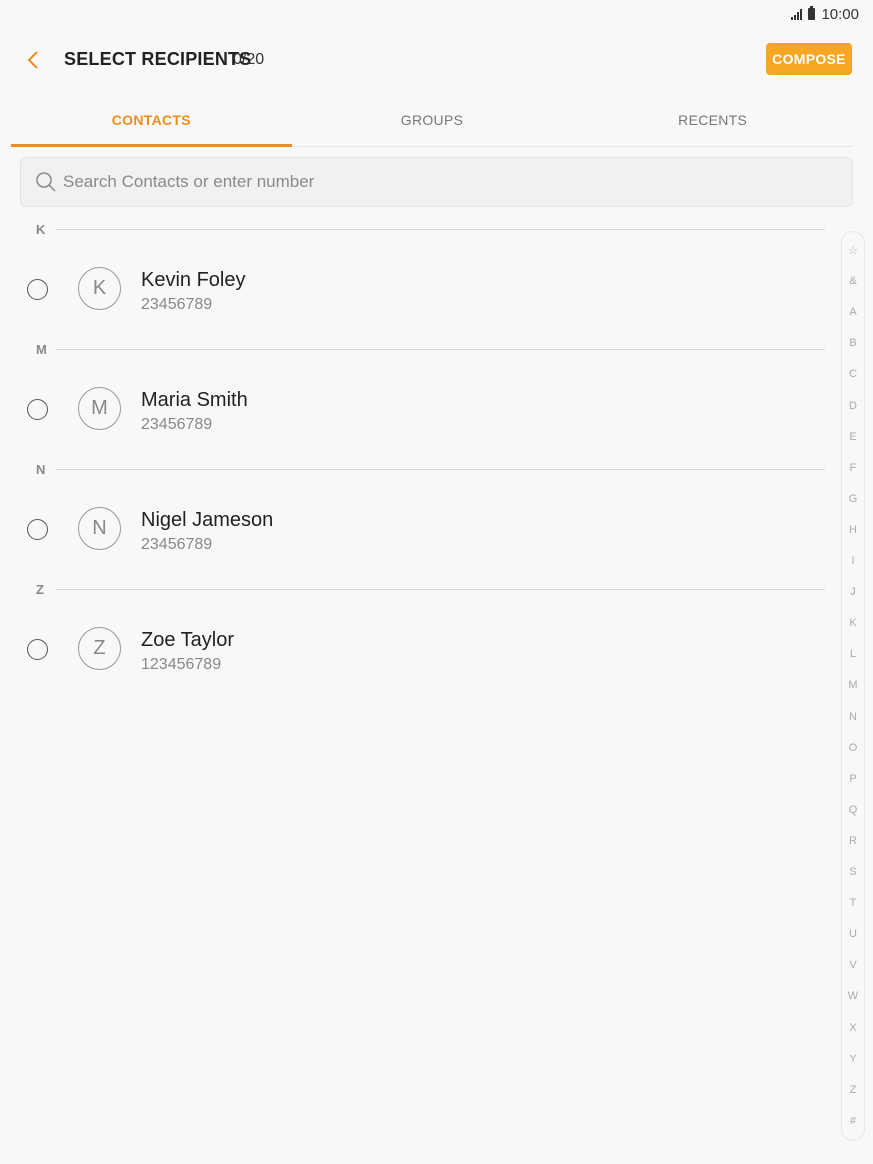 The width and height of the screenshot is (873, 1164). What do you see at coordinates (853, 1028) in the screenshot?
I see `index-letter: X` at bounding box center [853, 1028].